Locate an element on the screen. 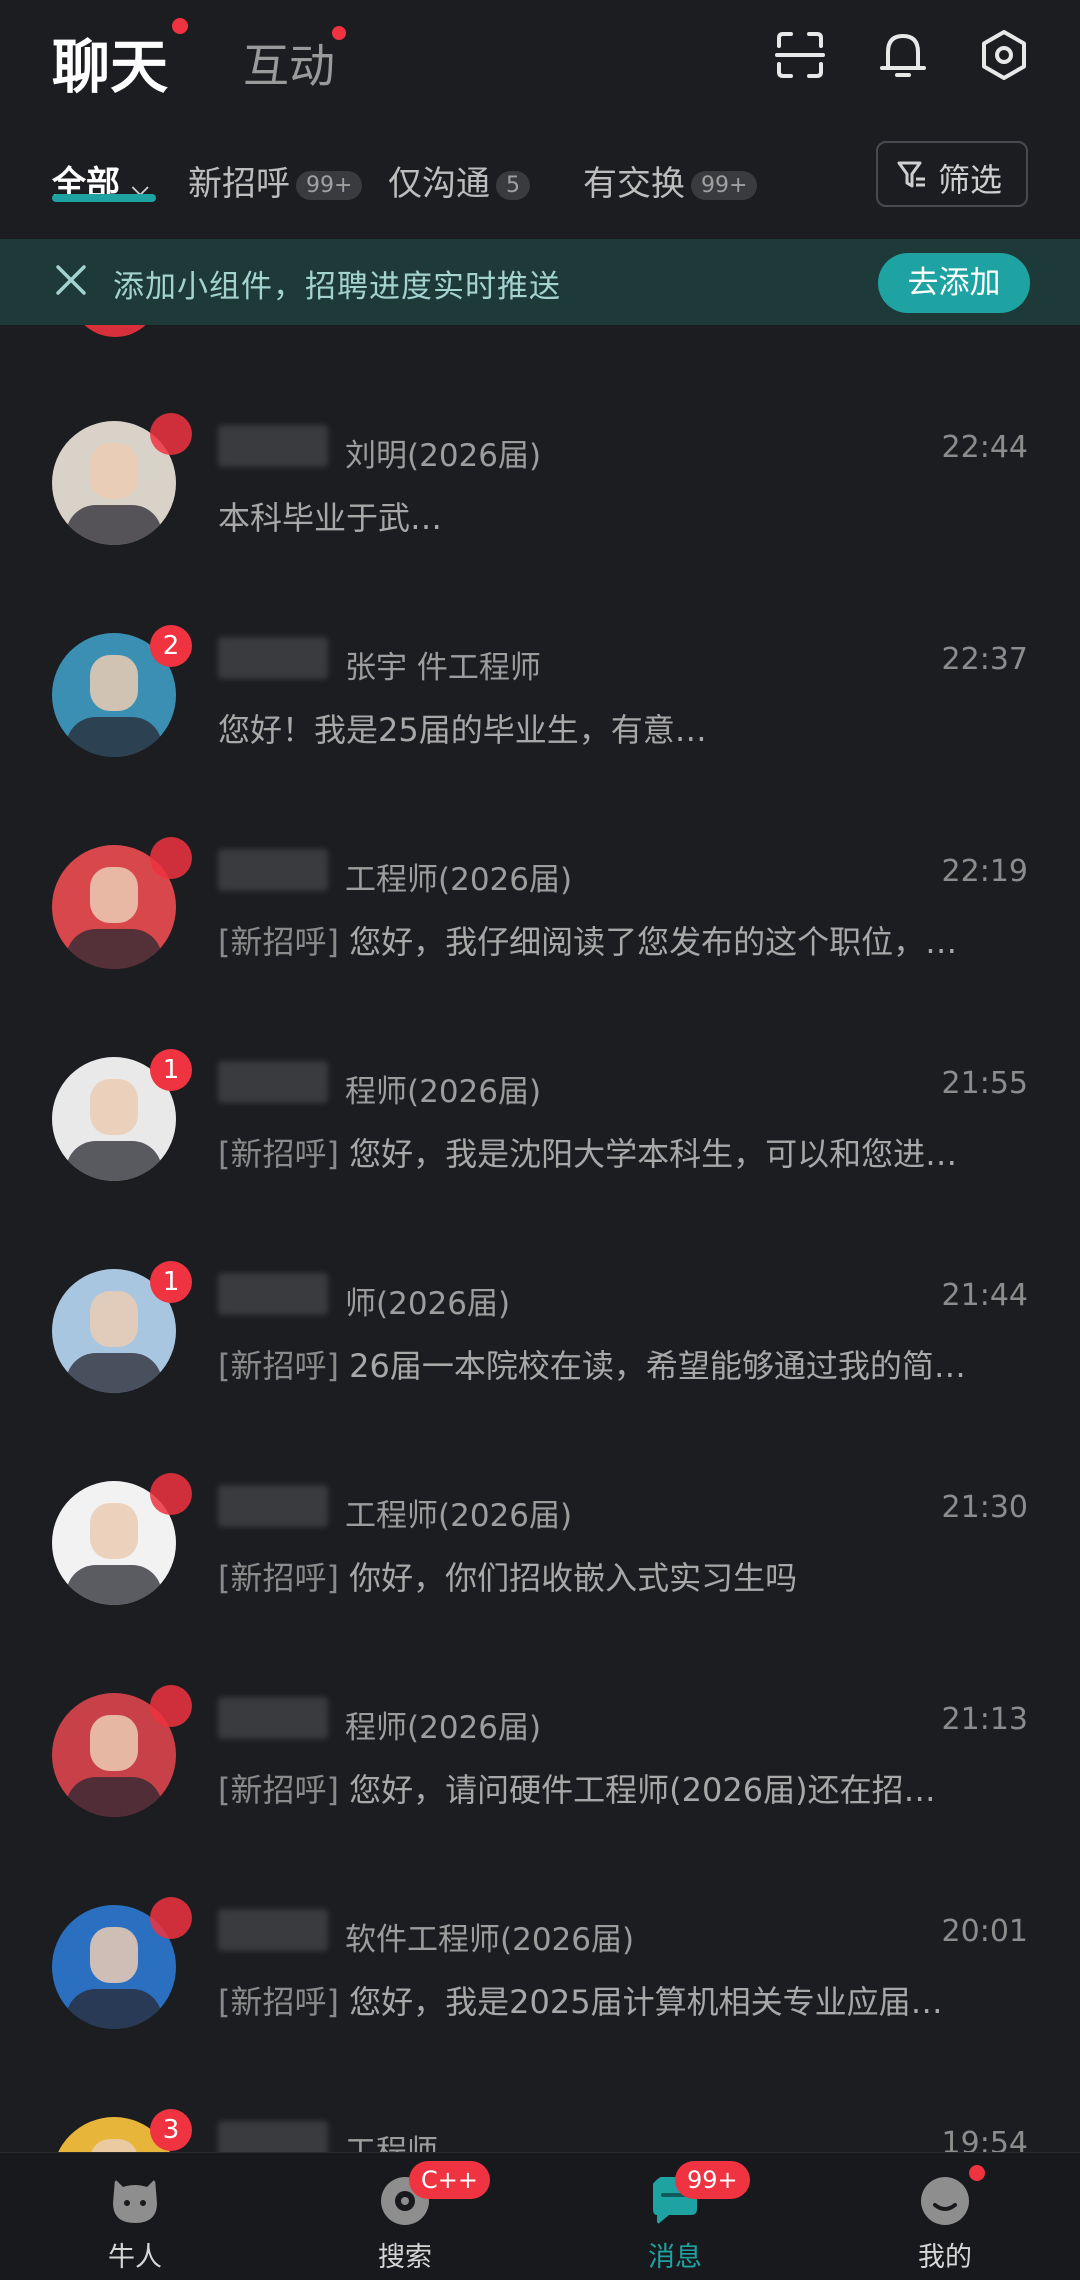 This screenshot has height=2280, width=1080. app-header: 聊天 互动 is located at coordinates (540, 60).